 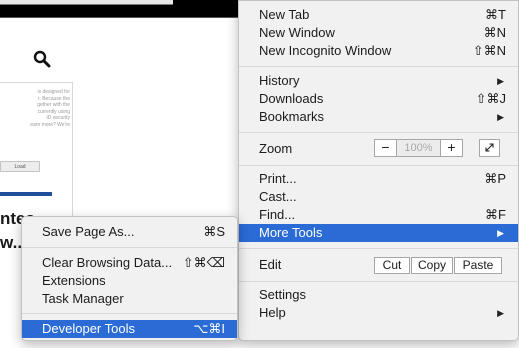 What do you see at coordinates (490, 98) in the screenshot?
I see `menu-item-shortcut: ⇧⌘J` at bounding box center [490, 98].